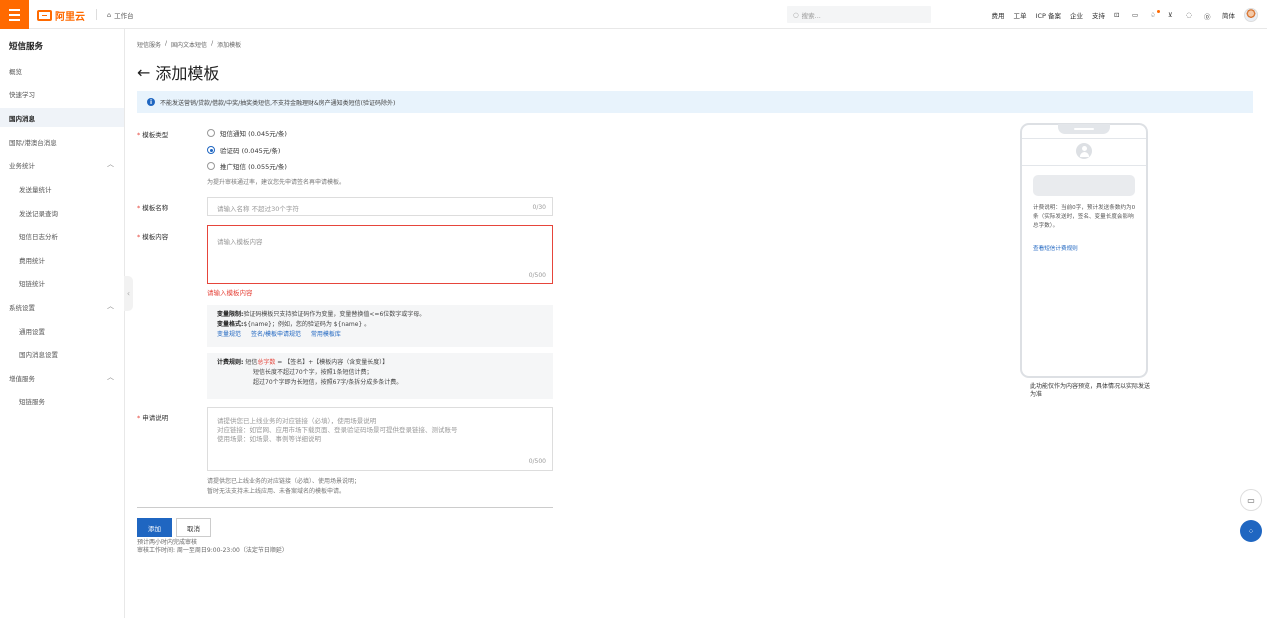  What do you see at coordinates (796, 14) in the screenshot?
I see `search-icon: ○` at bounding box center [796, 14].